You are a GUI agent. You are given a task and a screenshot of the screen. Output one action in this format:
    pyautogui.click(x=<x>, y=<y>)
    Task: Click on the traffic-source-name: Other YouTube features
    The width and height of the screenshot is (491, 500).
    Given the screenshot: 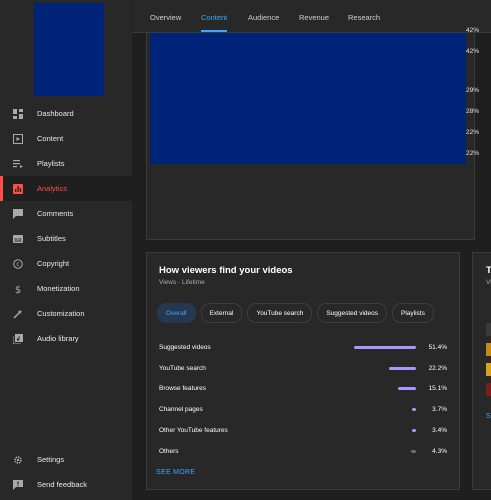 What is the action you would take?
    pyautogui.click(x=193, y=431)
    